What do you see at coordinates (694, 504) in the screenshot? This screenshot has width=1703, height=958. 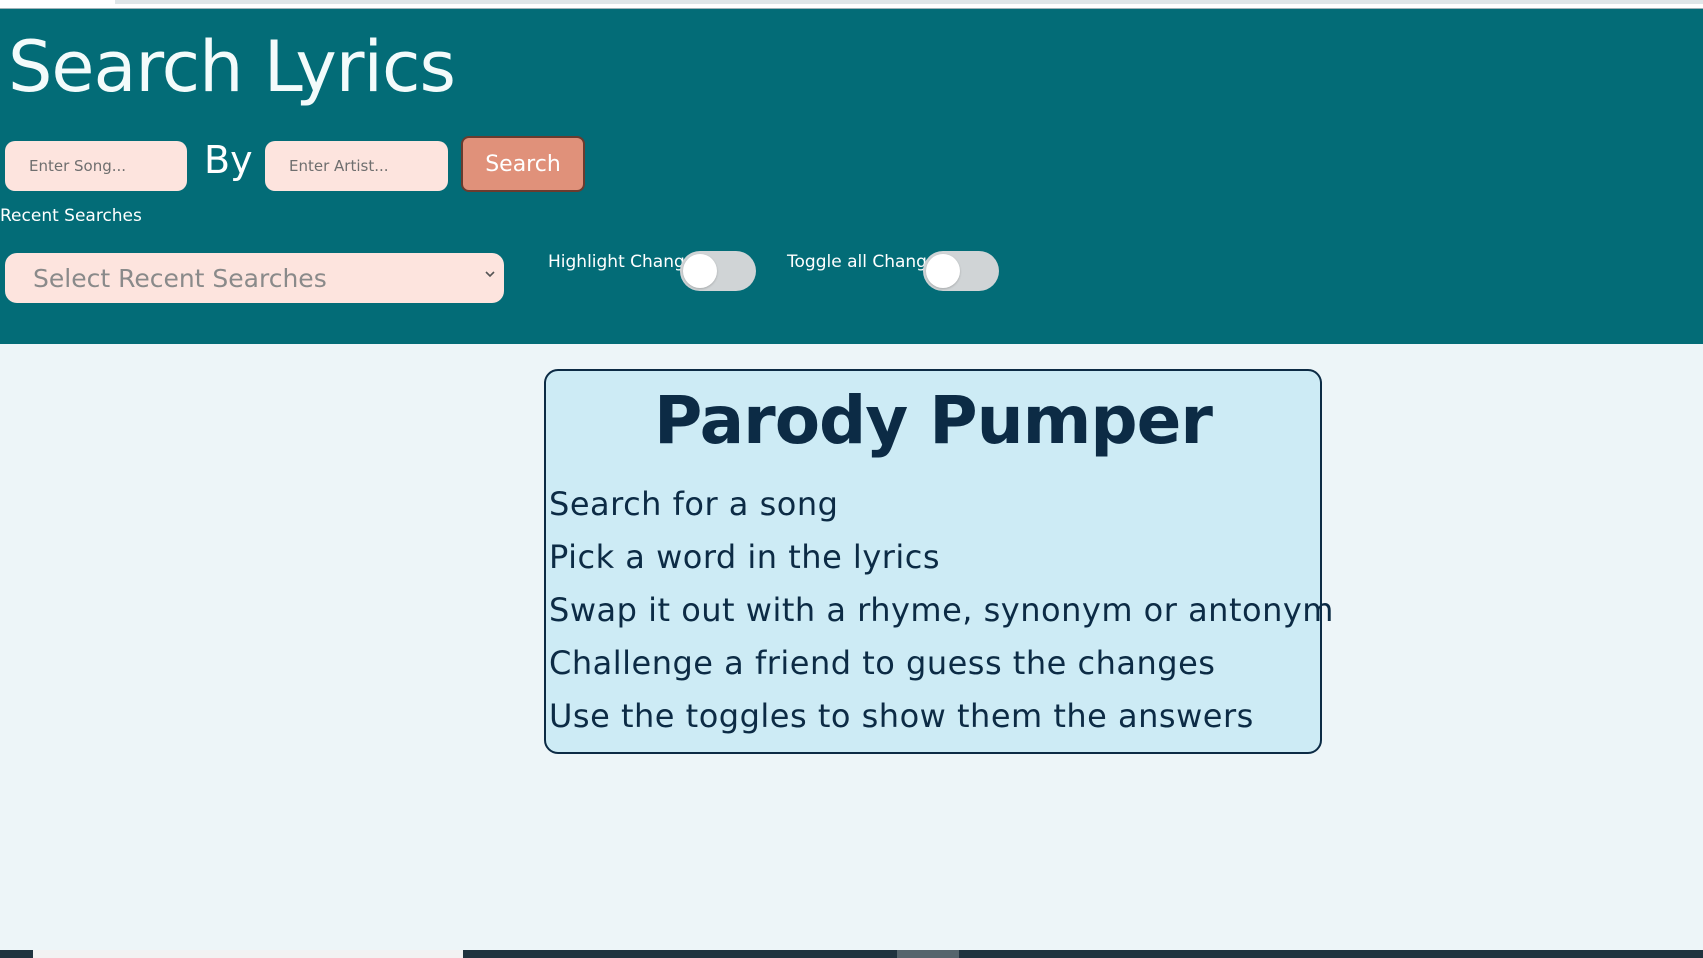 I see `instruction-step: Search for a song` at bounding box center [694, 504].